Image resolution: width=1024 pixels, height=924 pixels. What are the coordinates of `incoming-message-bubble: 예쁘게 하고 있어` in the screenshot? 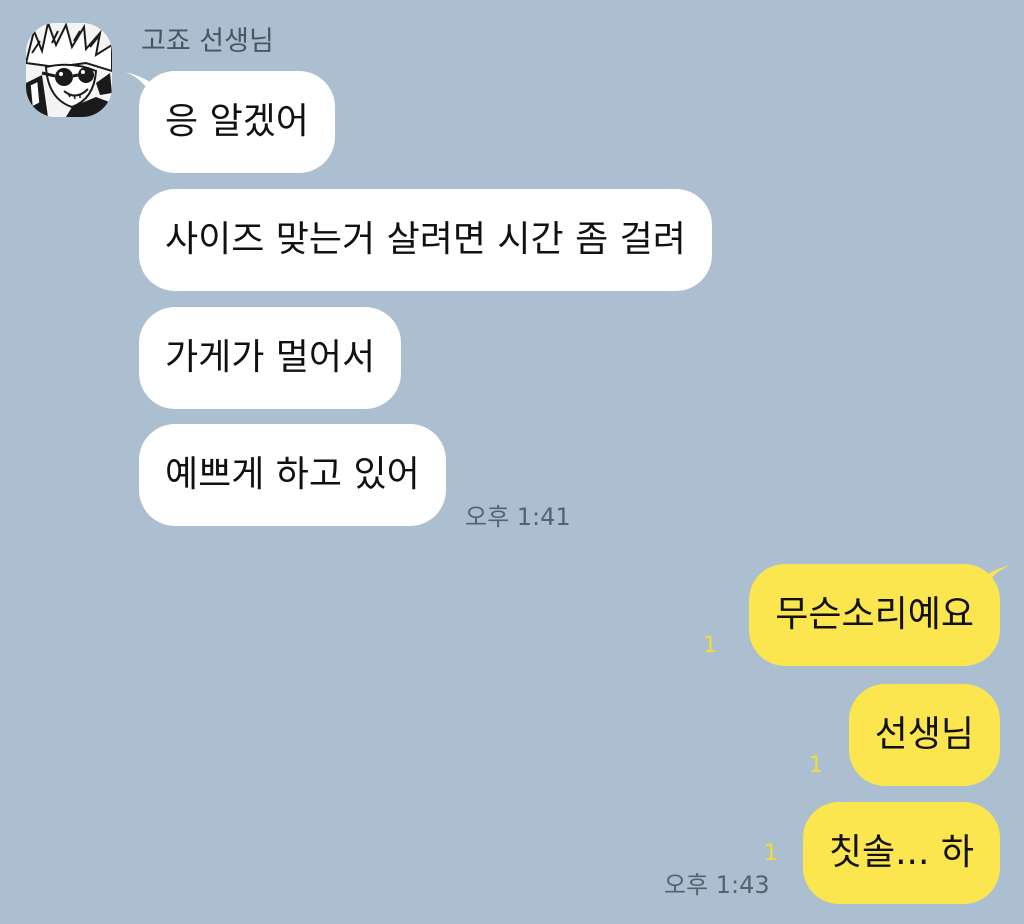 It's located at (292, 475).